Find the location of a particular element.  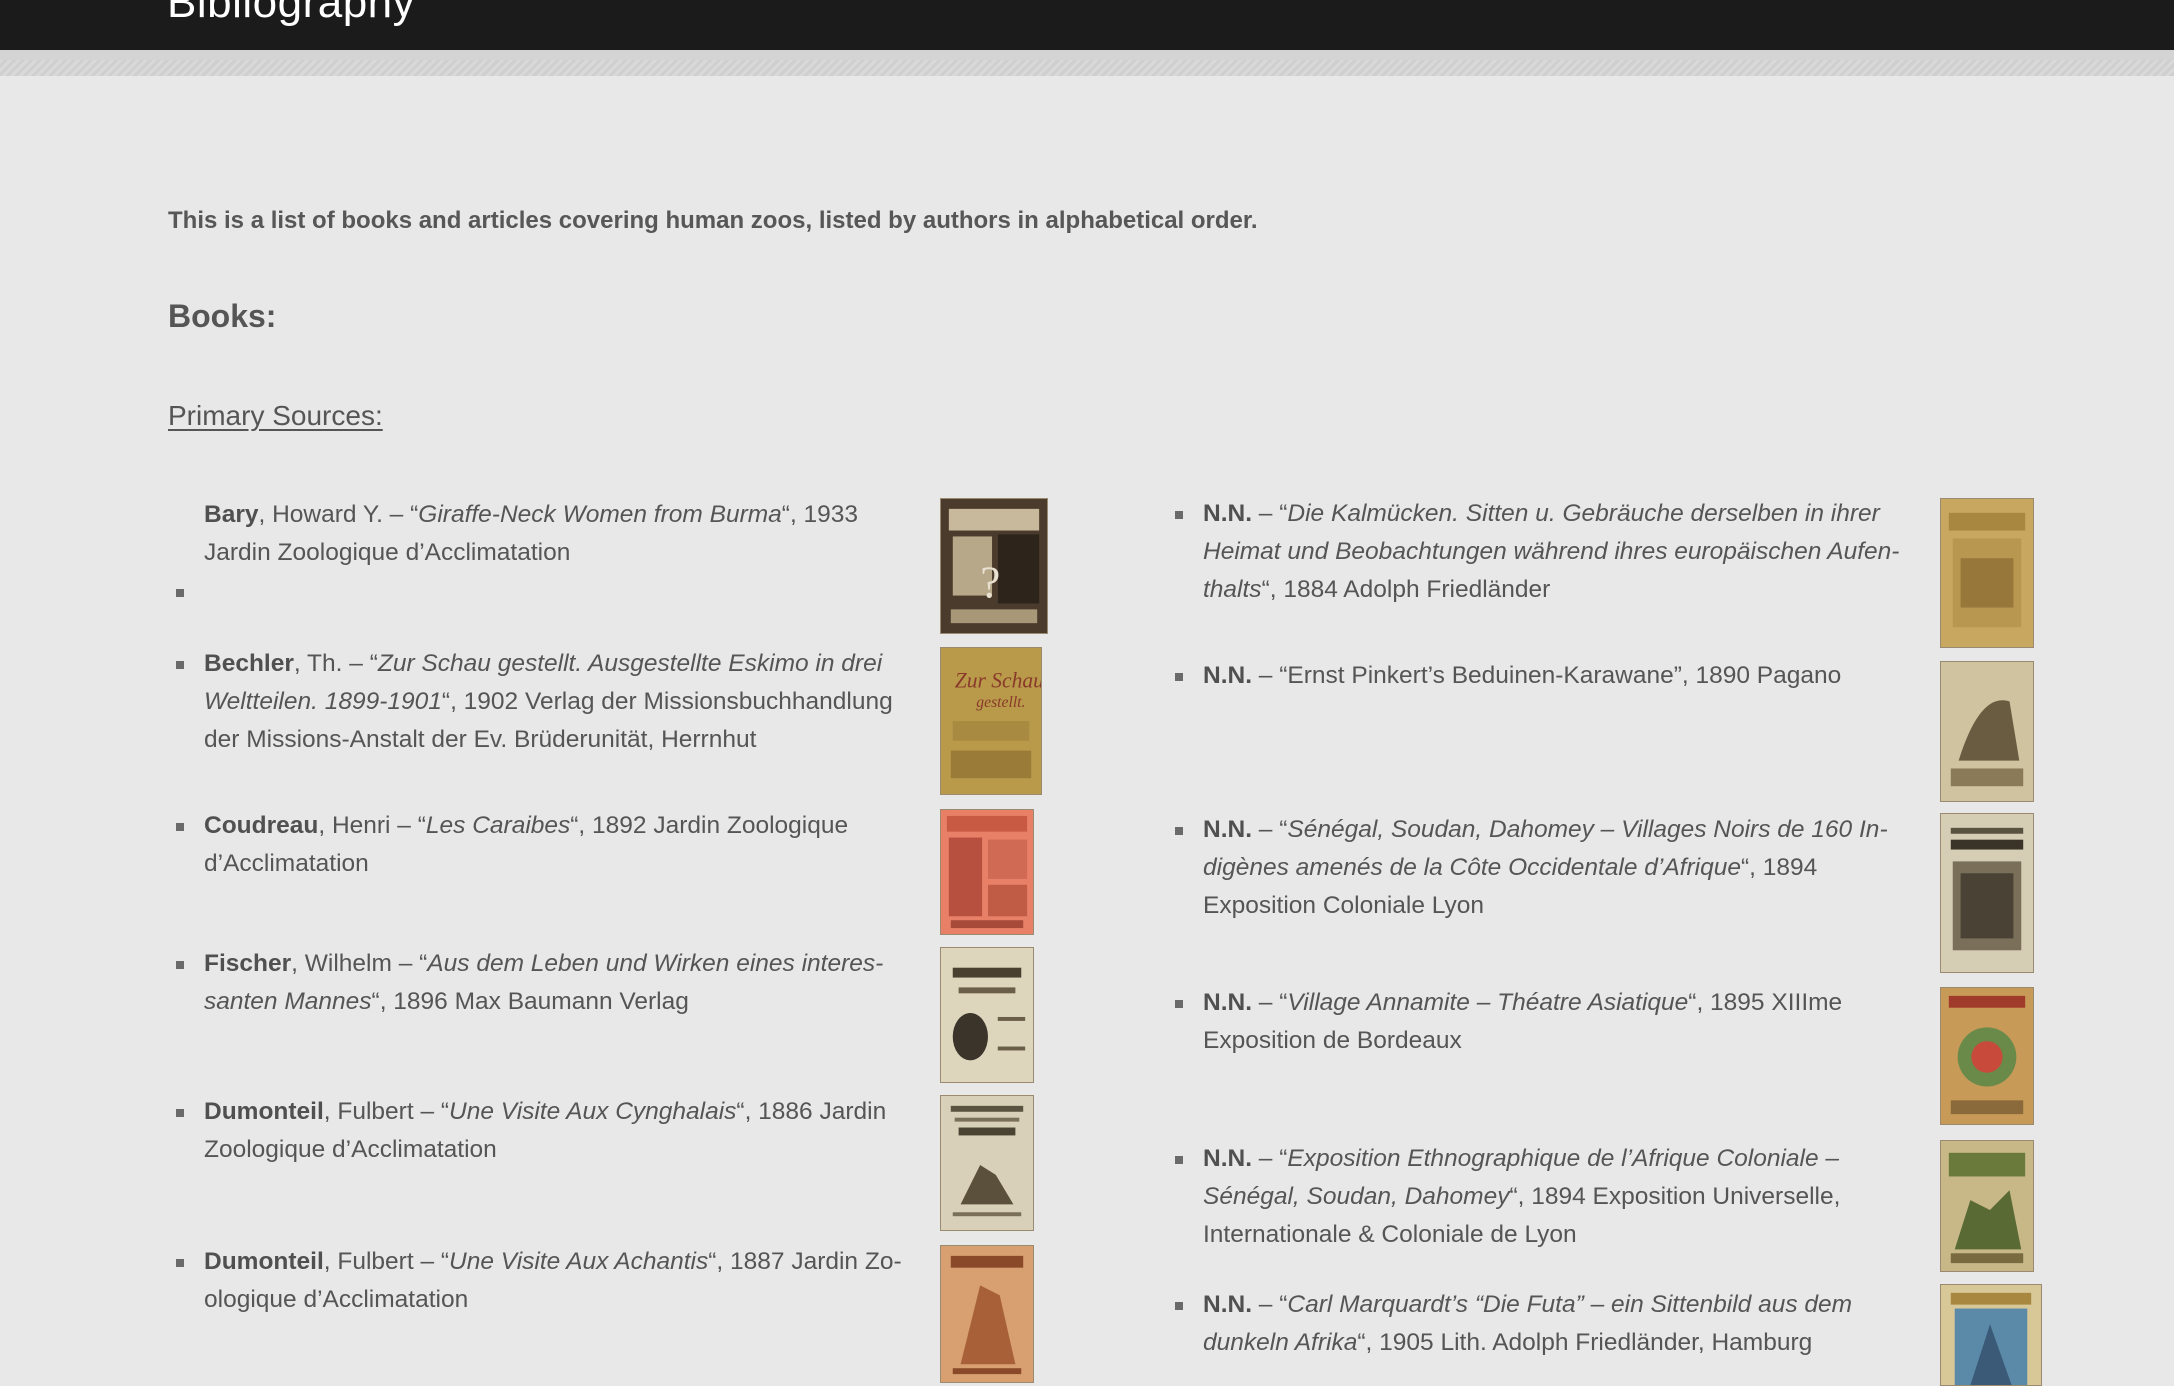

book-cover-image: ? is located at coordinates (994, 566).